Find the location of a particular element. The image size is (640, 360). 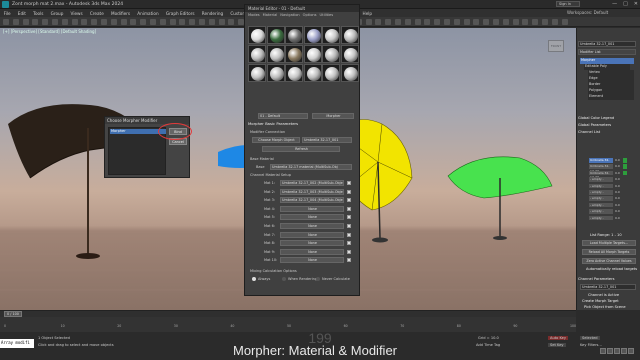

menu-rendering: Rendering is located at coordinates (212, 13).